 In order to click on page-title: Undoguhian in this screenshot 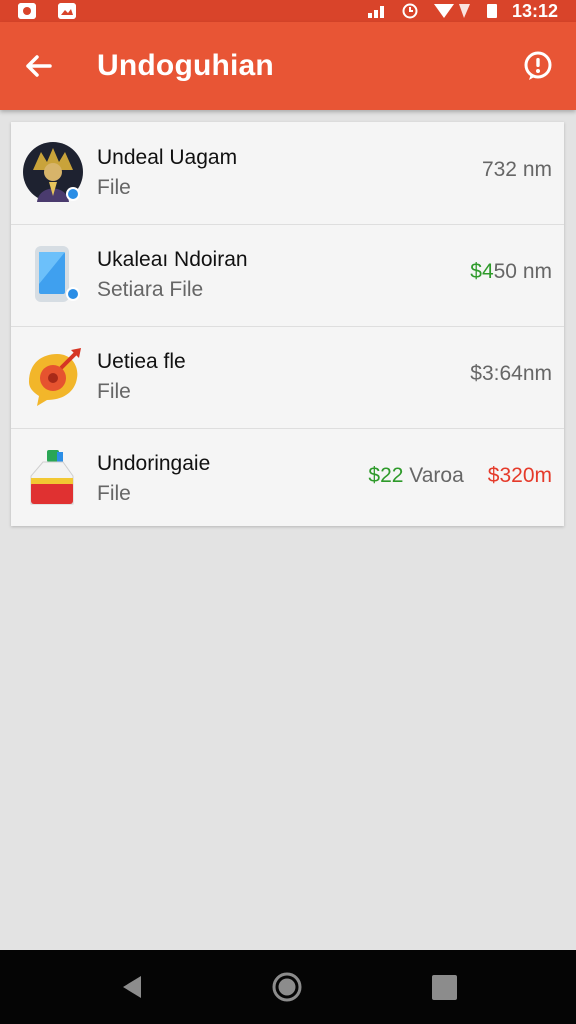, I will do `click(185, 65)`.